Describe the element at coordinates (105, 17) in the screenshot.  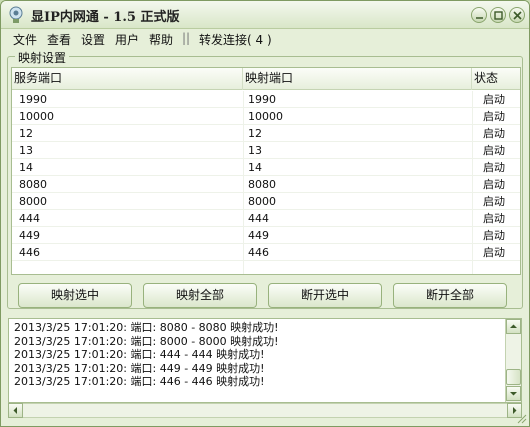
I see `window-title: 显IP内网通 - 1.5 正式版` at that location.